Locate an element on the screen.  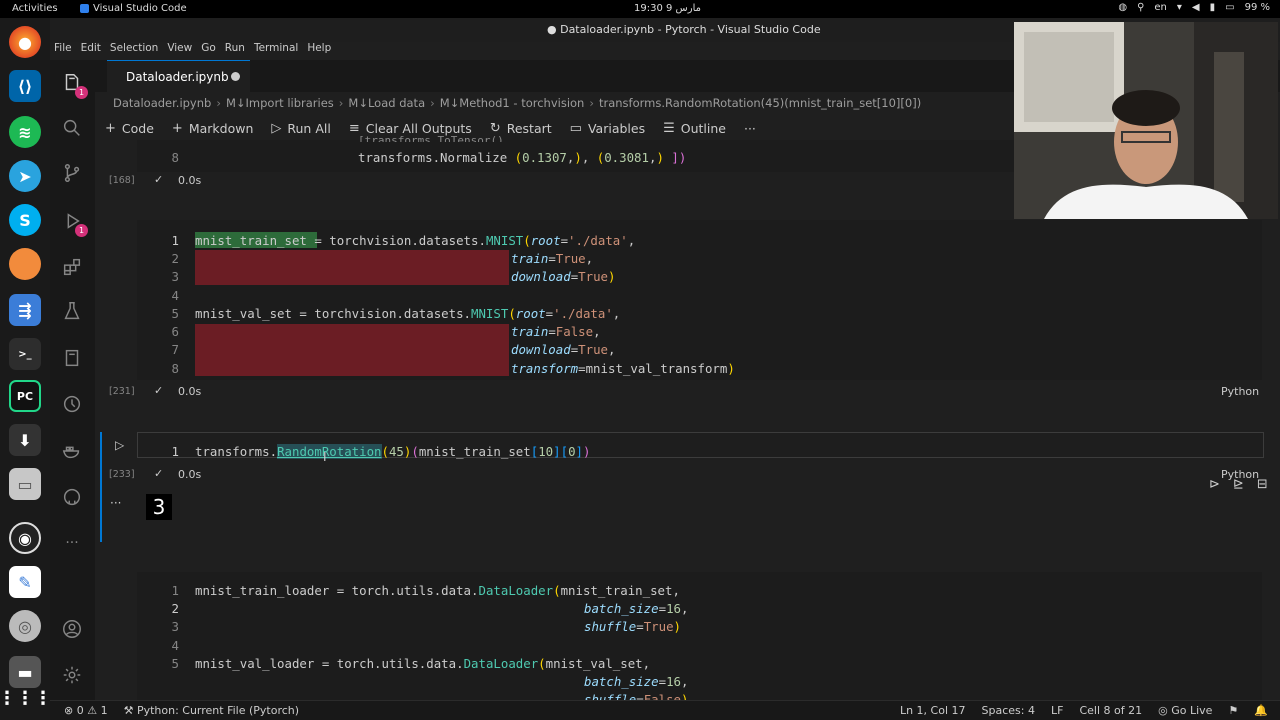
source-control-icon is located at coordinates (72, 173).